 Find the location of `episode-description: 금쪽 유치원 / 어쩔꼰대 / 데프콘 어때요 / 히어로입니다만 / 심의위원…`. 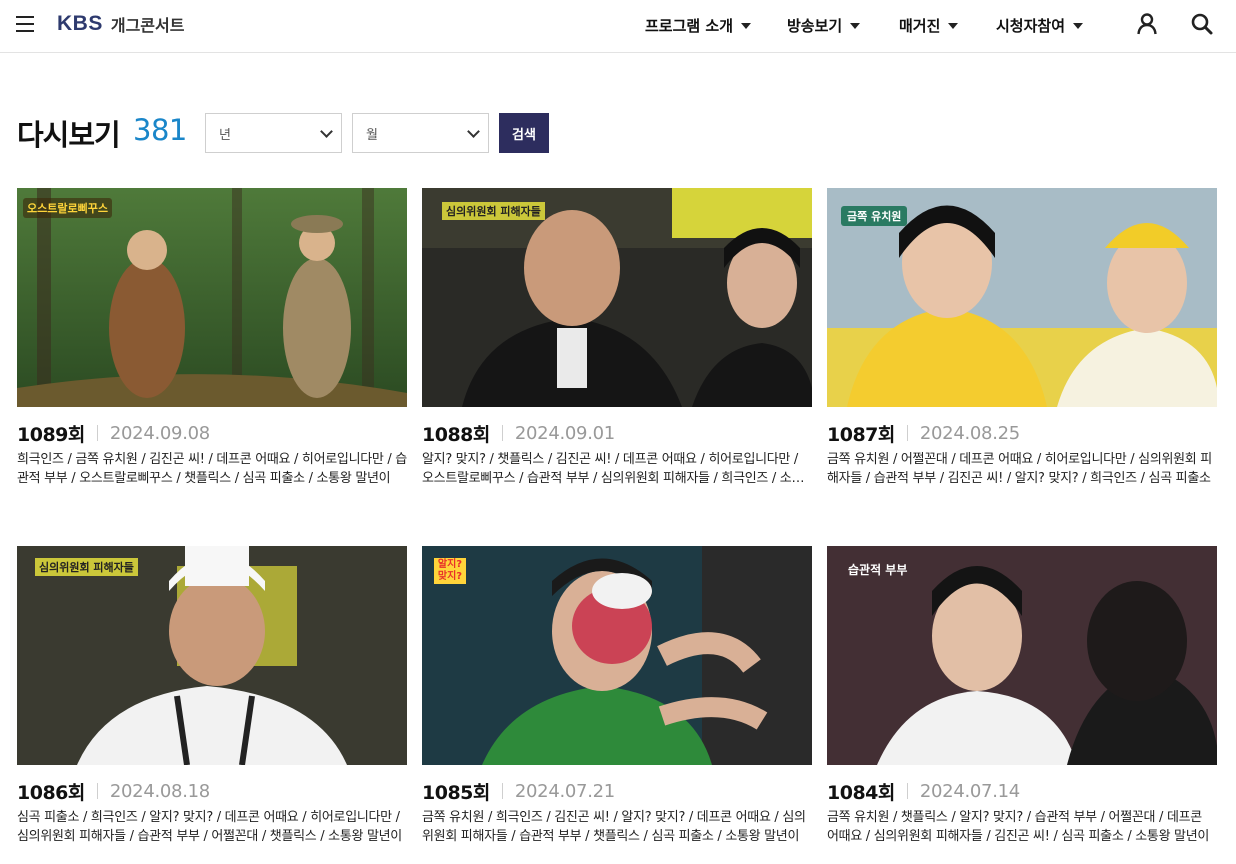

episode-description: 금쪽 유치원 / 어쩔꼰대 / 데프콘 어때요 / 히어로입니다만 / 심의위원… is located at coordinates (1019, 469).